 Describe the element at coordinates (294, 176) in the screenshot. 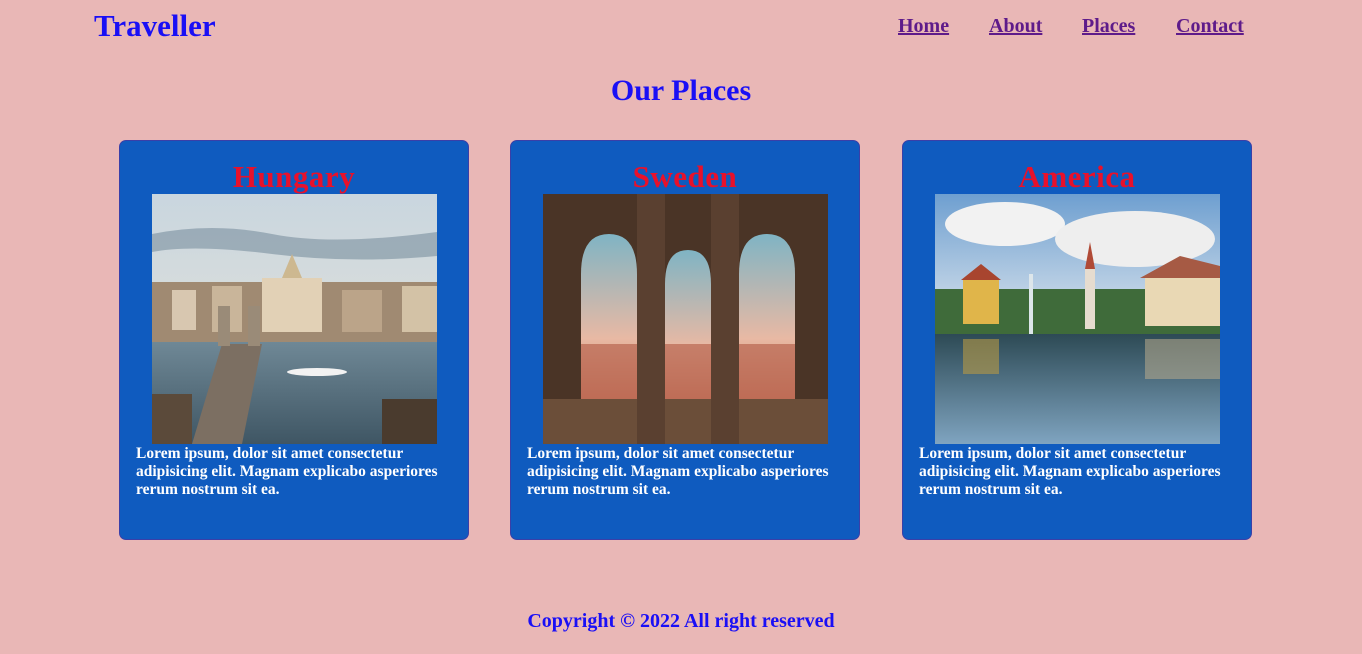

I see `card-title: Hungary` at that location.